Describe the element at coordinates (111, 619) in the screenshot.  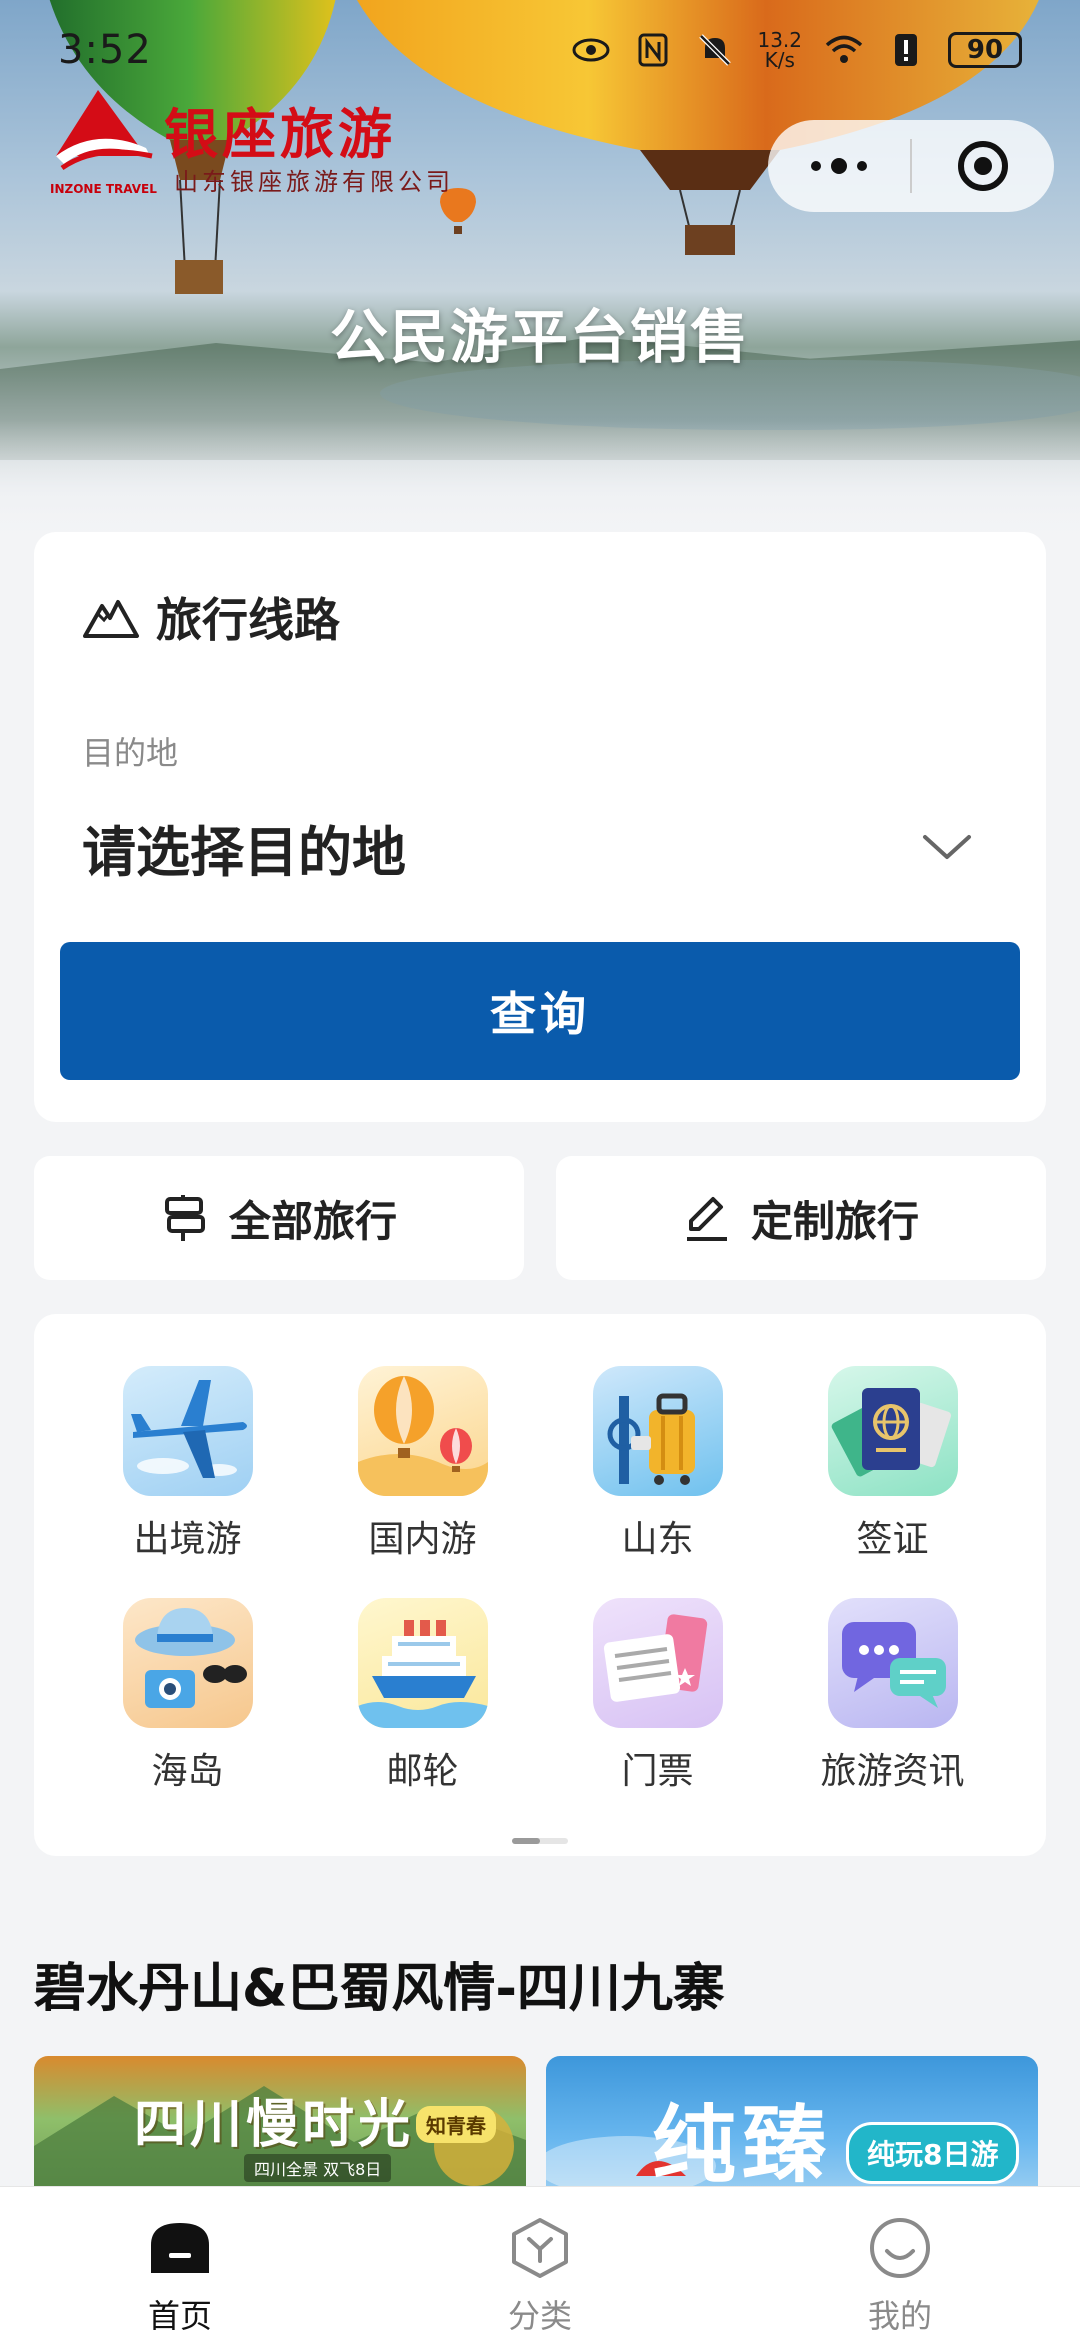
I see `mountain-icon` at that location.